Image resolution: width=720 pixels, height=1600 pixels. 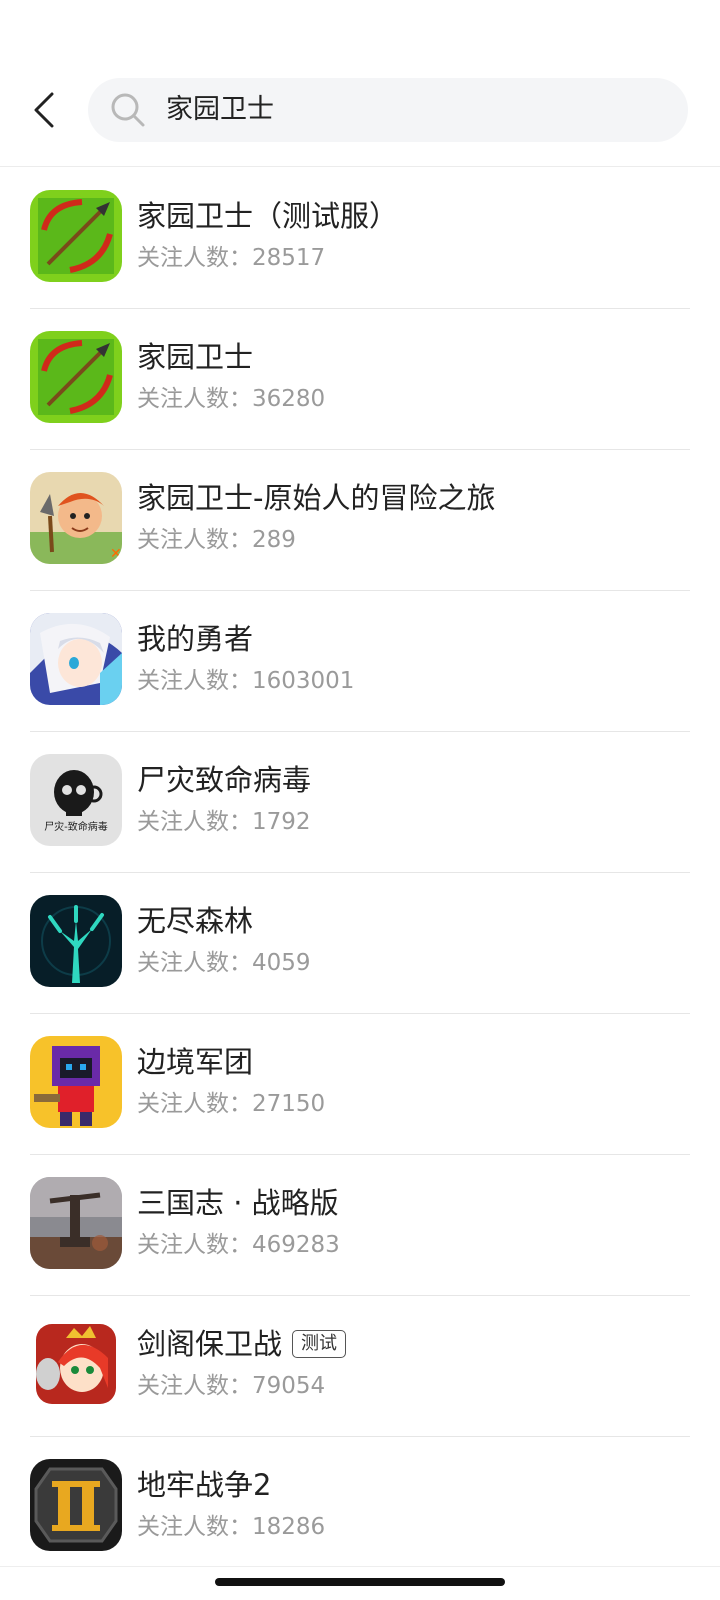 What do you see at coordinates (210, 1344) in the screenshot?
I see `app-name: 剑阁保卫战` at bounding box center [210, 1344].